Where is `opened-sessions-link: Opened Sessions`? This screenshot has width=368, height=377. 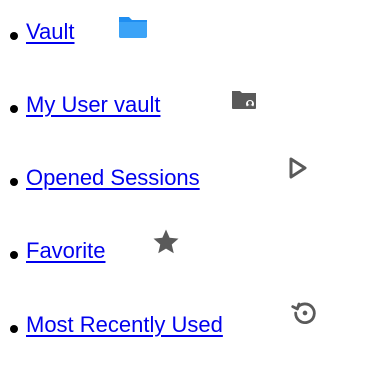
opened-sessions-link: Opened Sessions is located at coordinates (113, 178).